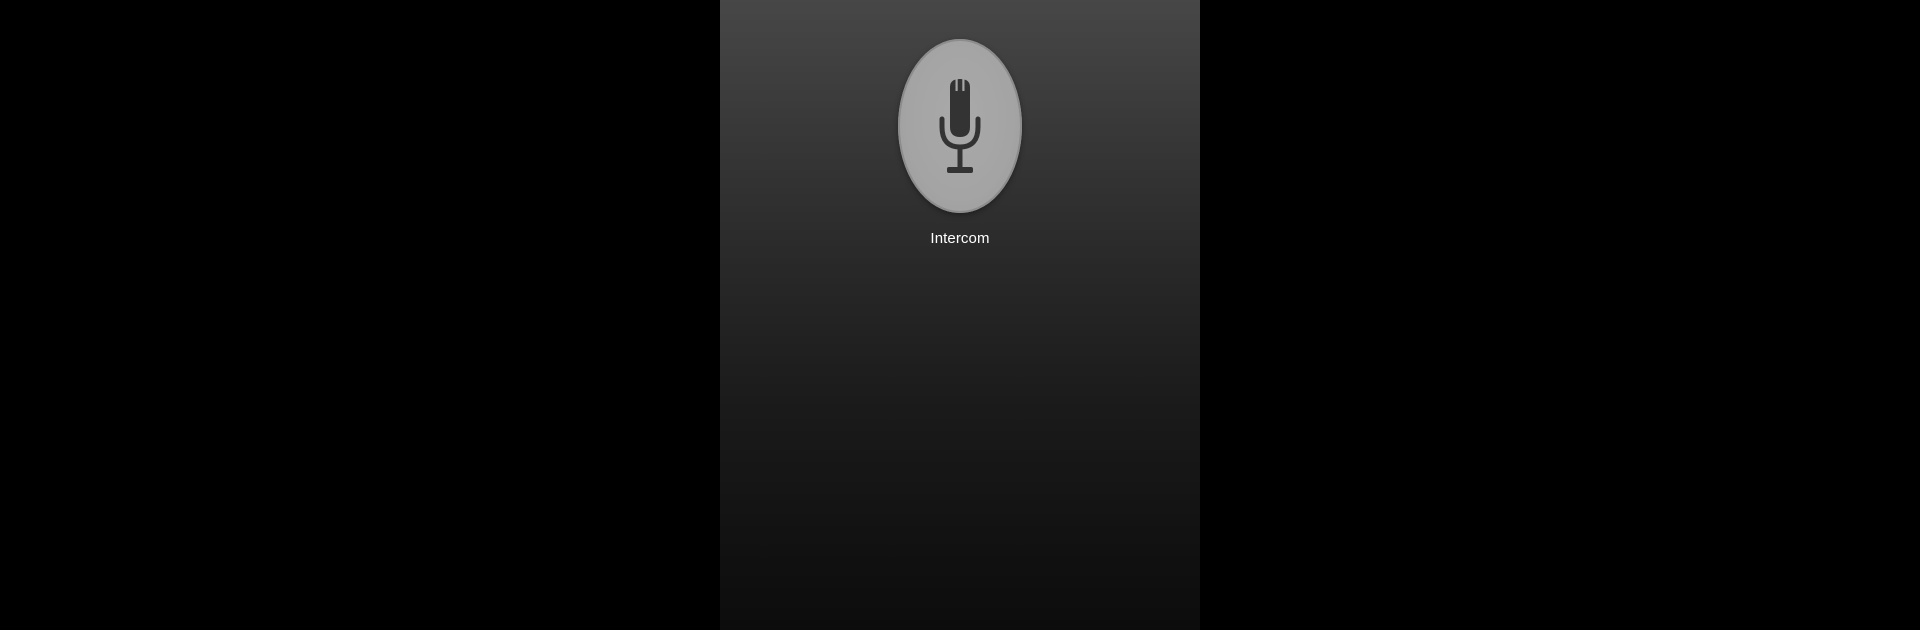  I want to click on intercom-button, so click(960, 126).